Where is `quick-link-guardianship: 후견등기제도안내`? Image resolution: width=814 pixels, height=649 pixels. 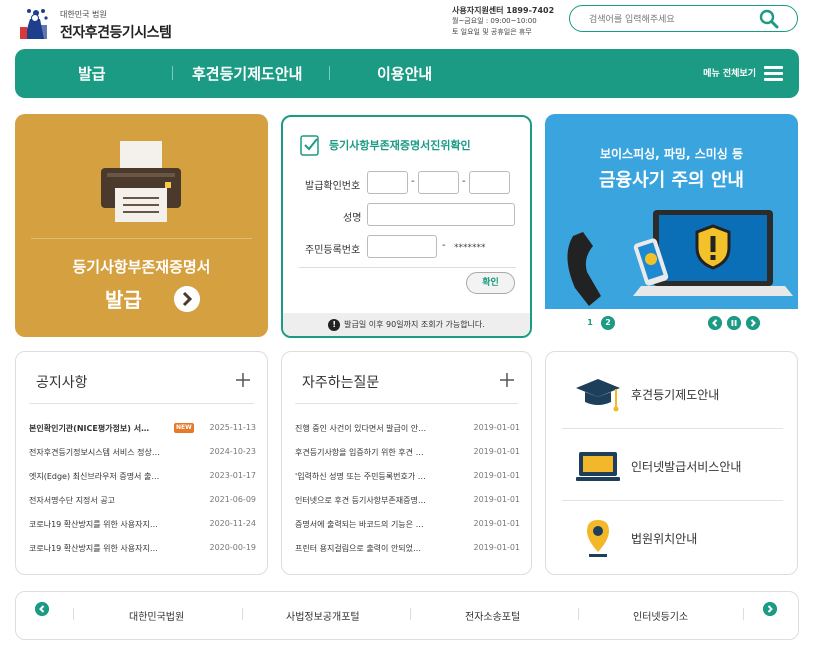 quick-link-guardianship: 후견등기제도안내 is located at coordinates (672, 392).